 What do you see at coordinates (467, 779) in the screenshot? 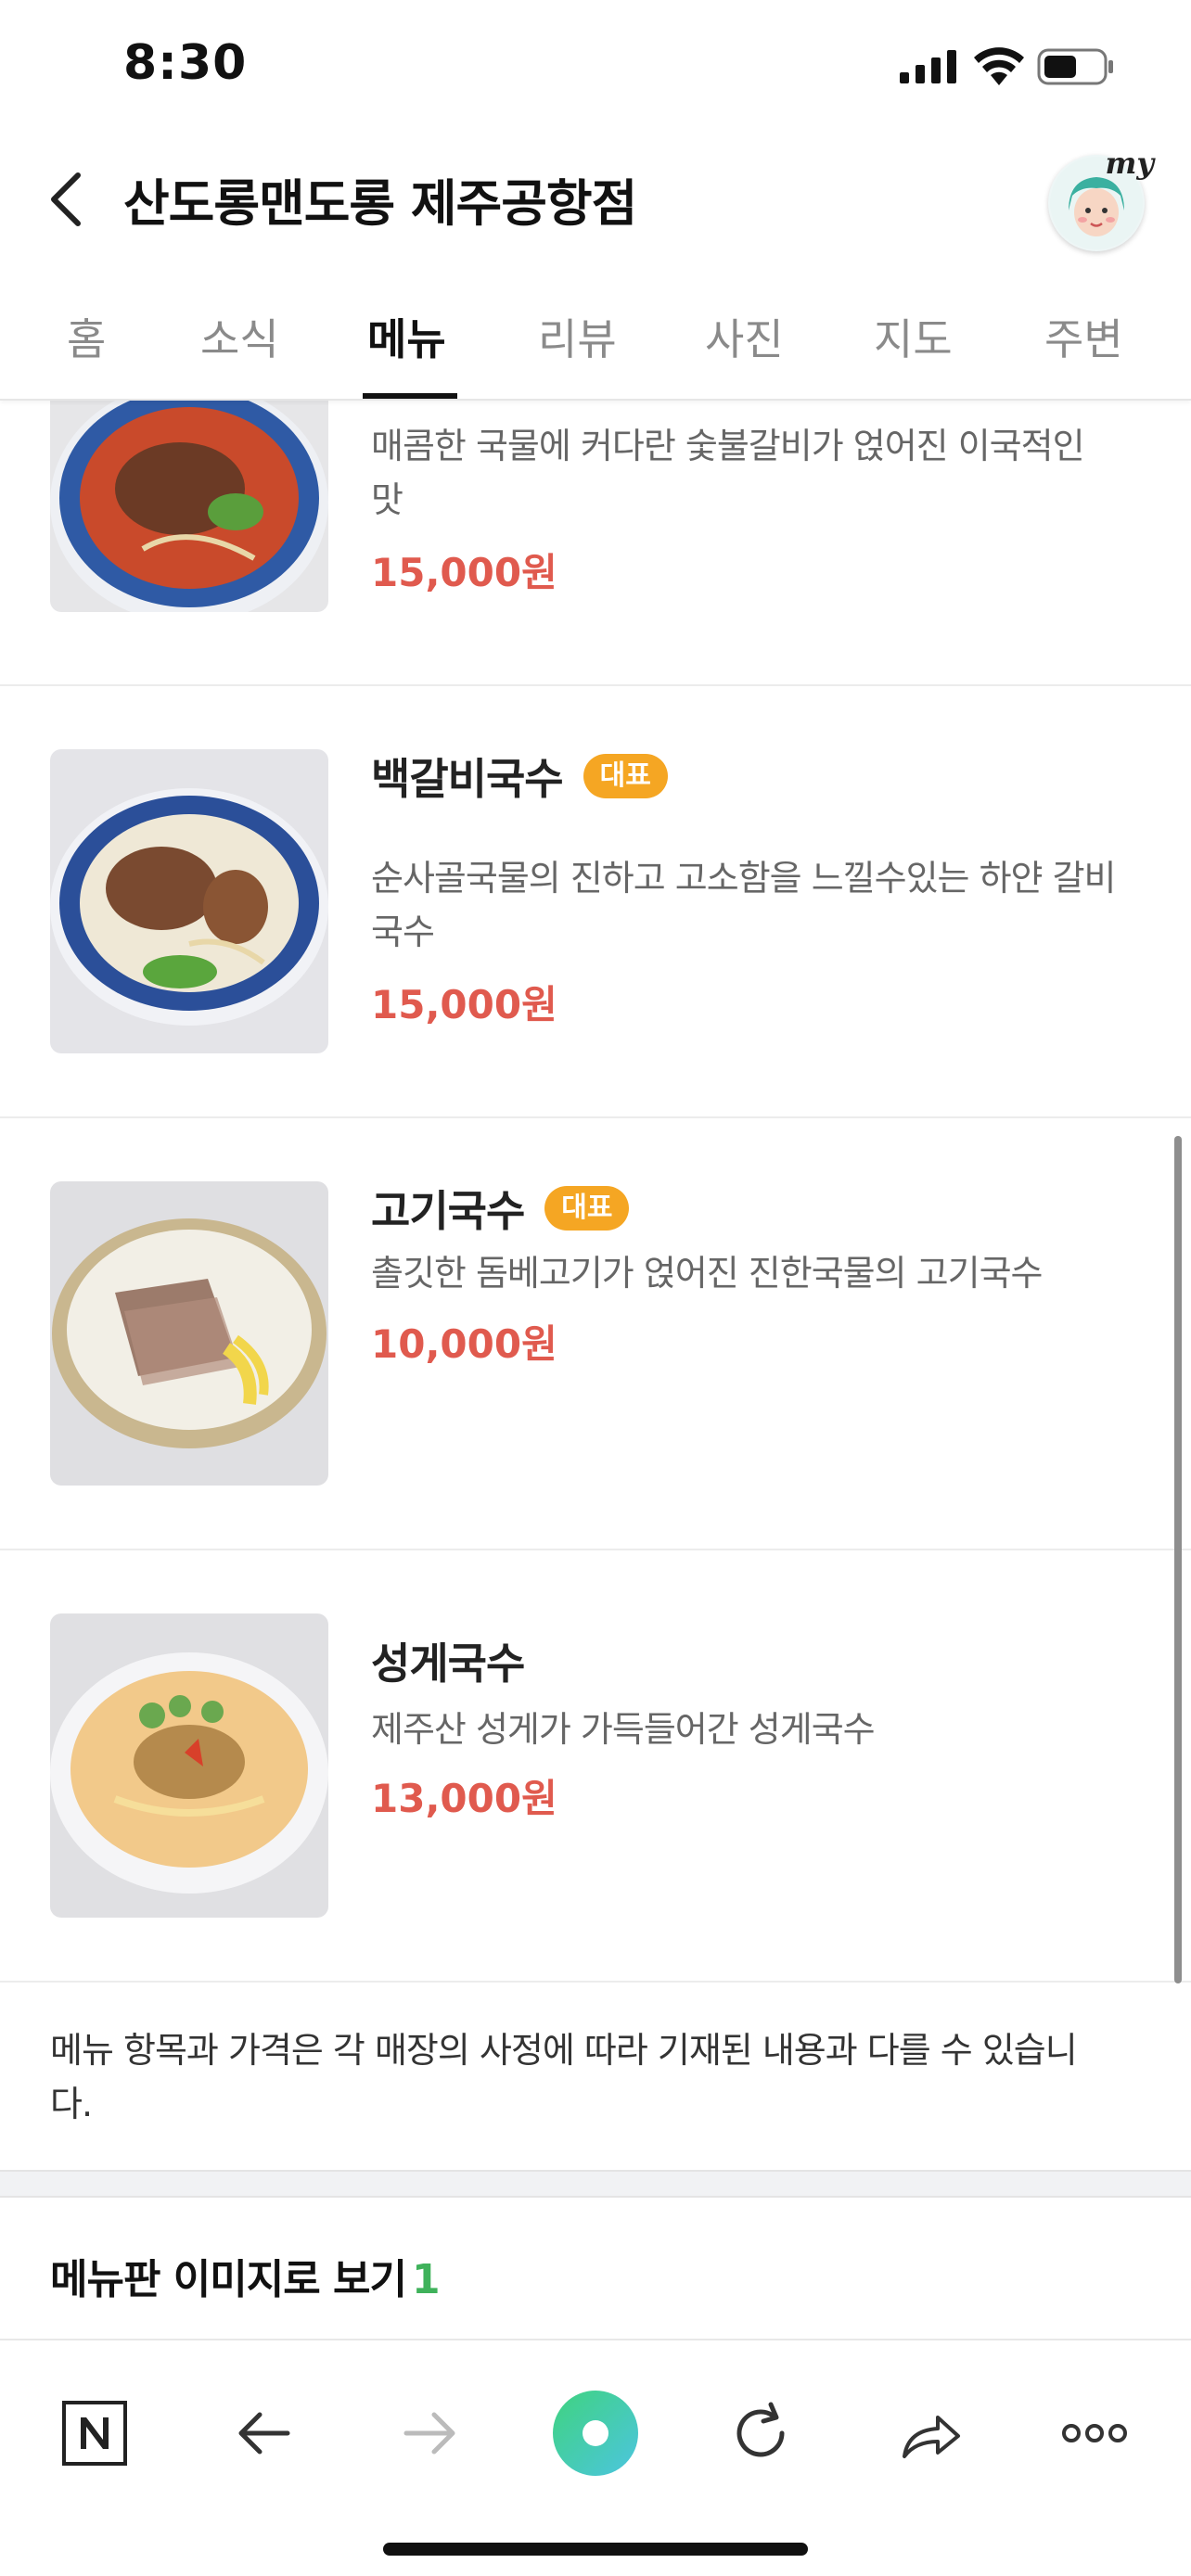
I see `menu-item-name: 백갈비국수` at bounding box center [467, 779].